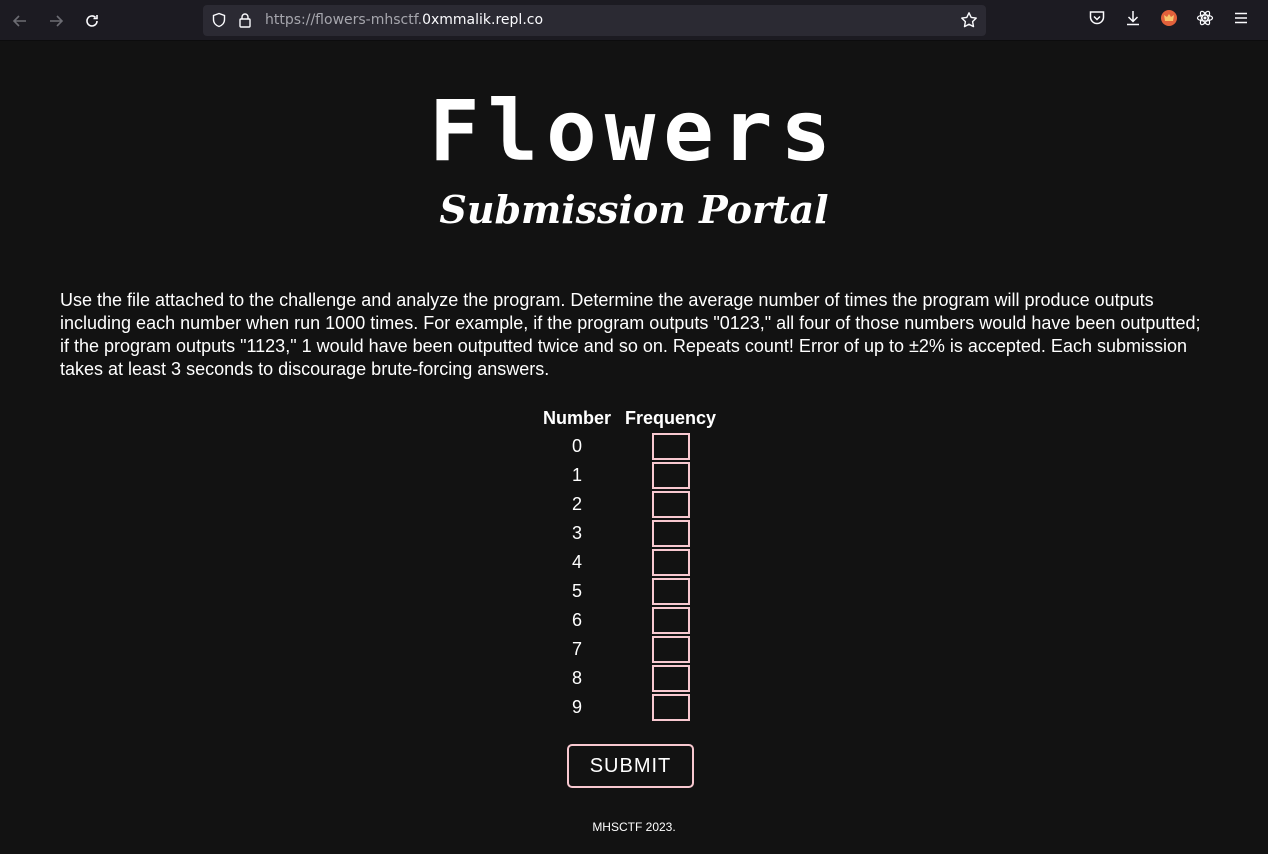 The height and width of the screenshot is (854, 1268). I want to click on frequency-table: Number Frequency 0 1 2 3 4 5 6 7 8 9, so click(629, 563).